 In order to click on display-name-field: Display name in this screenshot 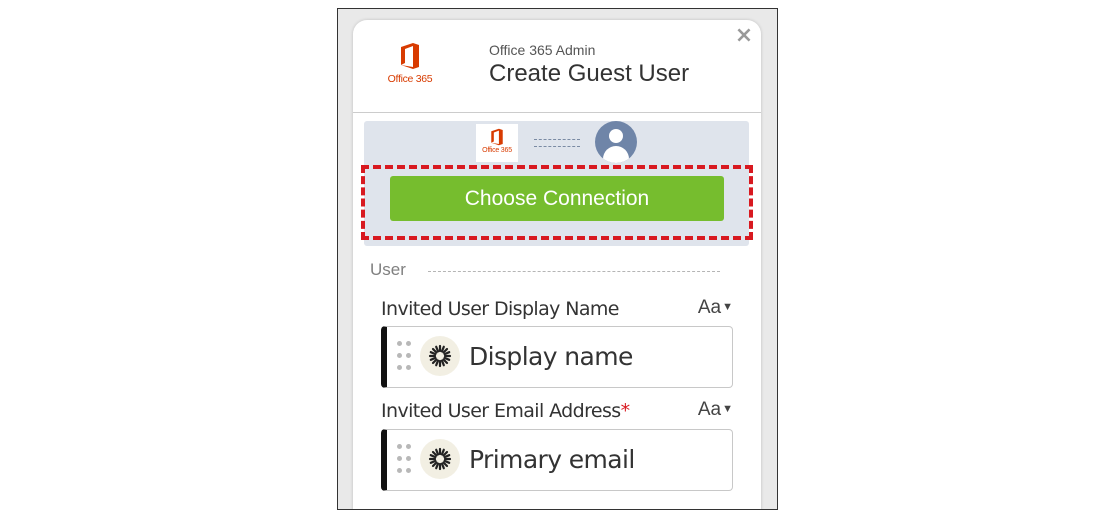, I will do `click(557, 357)`.